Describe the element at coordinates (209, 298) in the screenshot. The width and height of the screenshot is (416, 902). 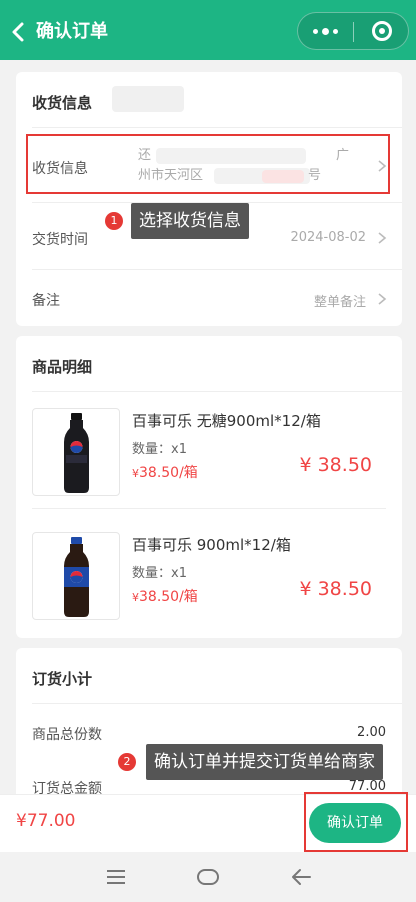
I see `remark-row: 备注 整单备注` at that location.